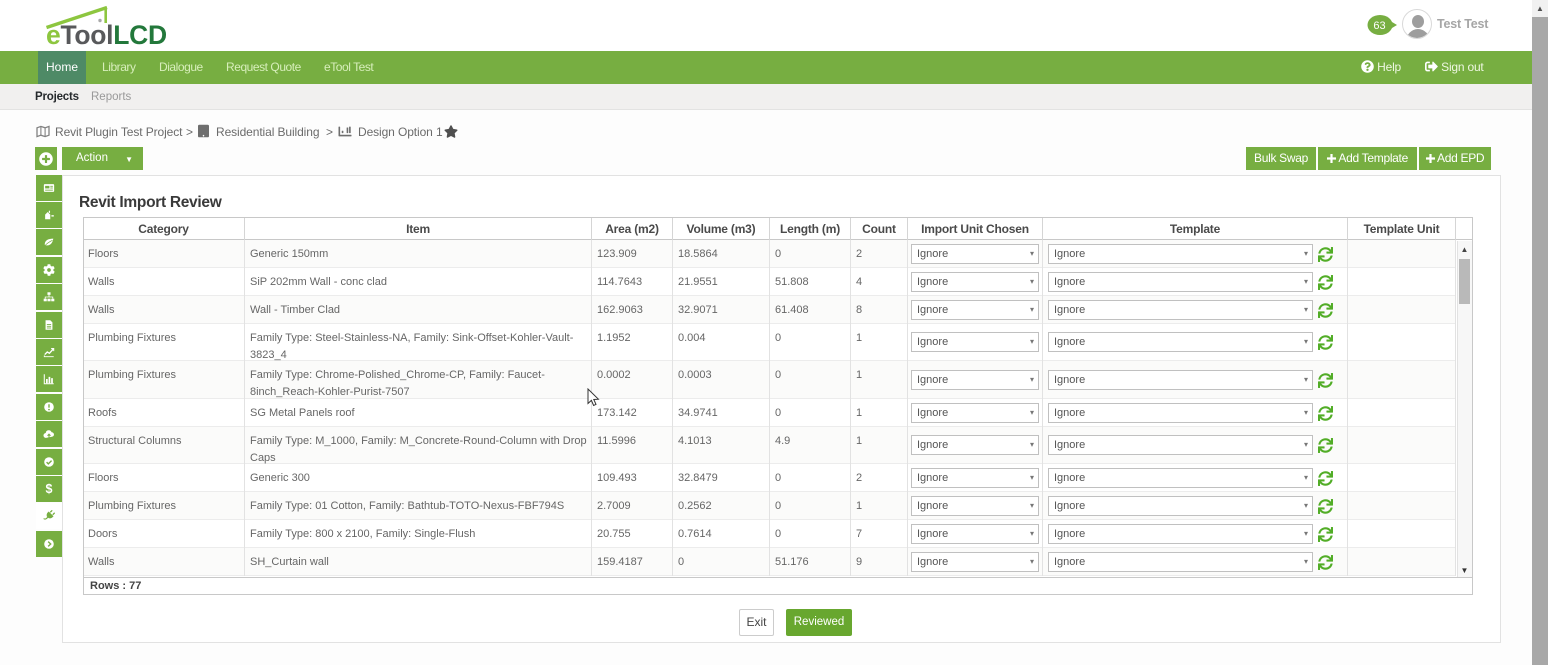  I want to click on svg-text: eToolLCD, so click(106, 35).